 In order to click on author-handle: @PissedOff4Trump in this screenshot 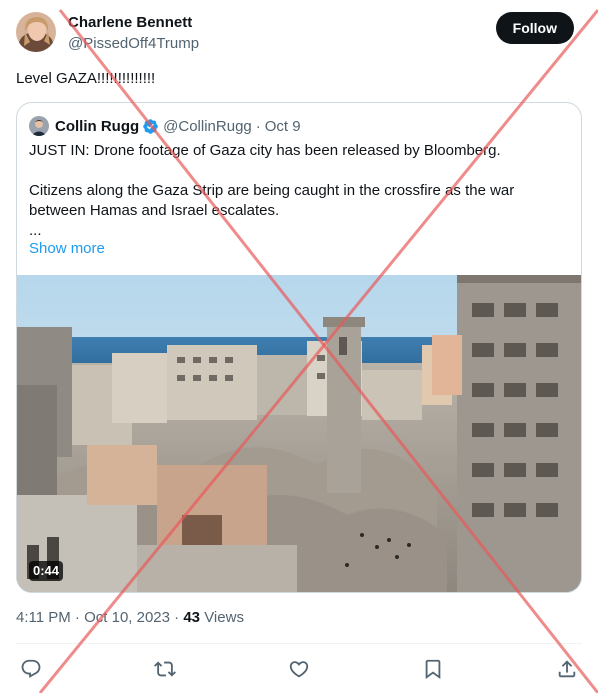, I will do `click(133, 43)`.